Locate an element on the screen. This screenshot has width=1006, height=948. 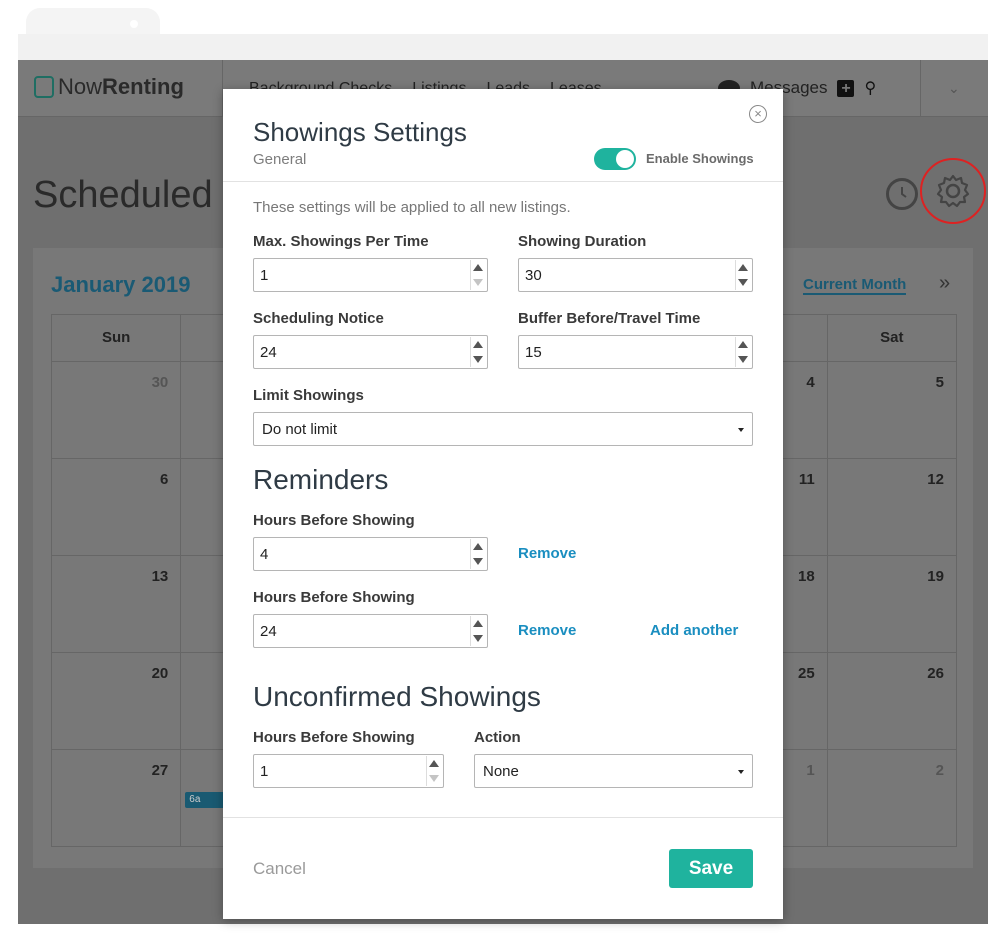
enable-showings-toggle is located at coordinates (615, 159).